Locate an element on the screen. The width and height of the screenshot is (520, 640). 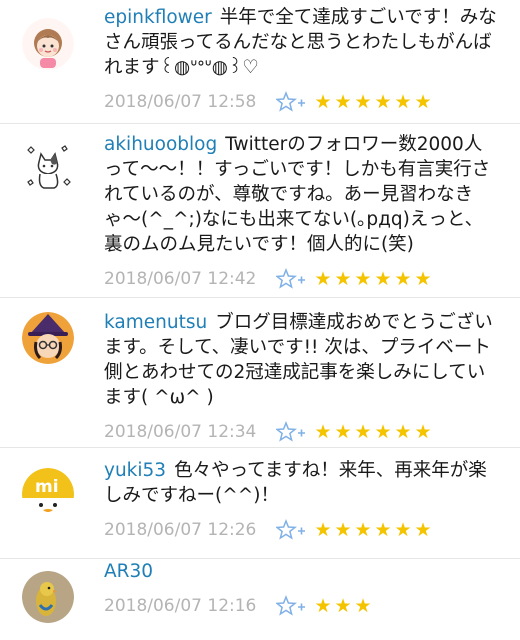
comment-date: 2018/06/07 12:16 is located at coordinates (180, 606).